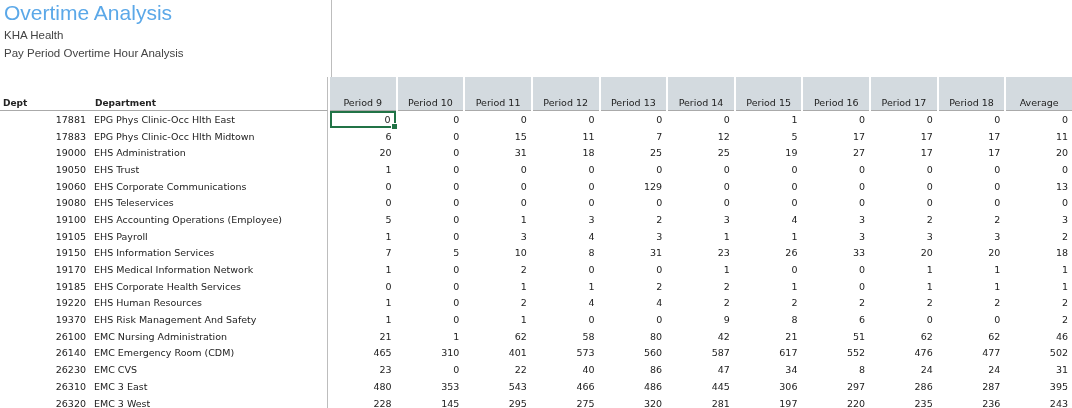 Image resolution: width=1072 pixels, height=408 pixels. Describe the element at coordinates (904, 386) in the screenshot. I see `table-cell: 286` at that location.